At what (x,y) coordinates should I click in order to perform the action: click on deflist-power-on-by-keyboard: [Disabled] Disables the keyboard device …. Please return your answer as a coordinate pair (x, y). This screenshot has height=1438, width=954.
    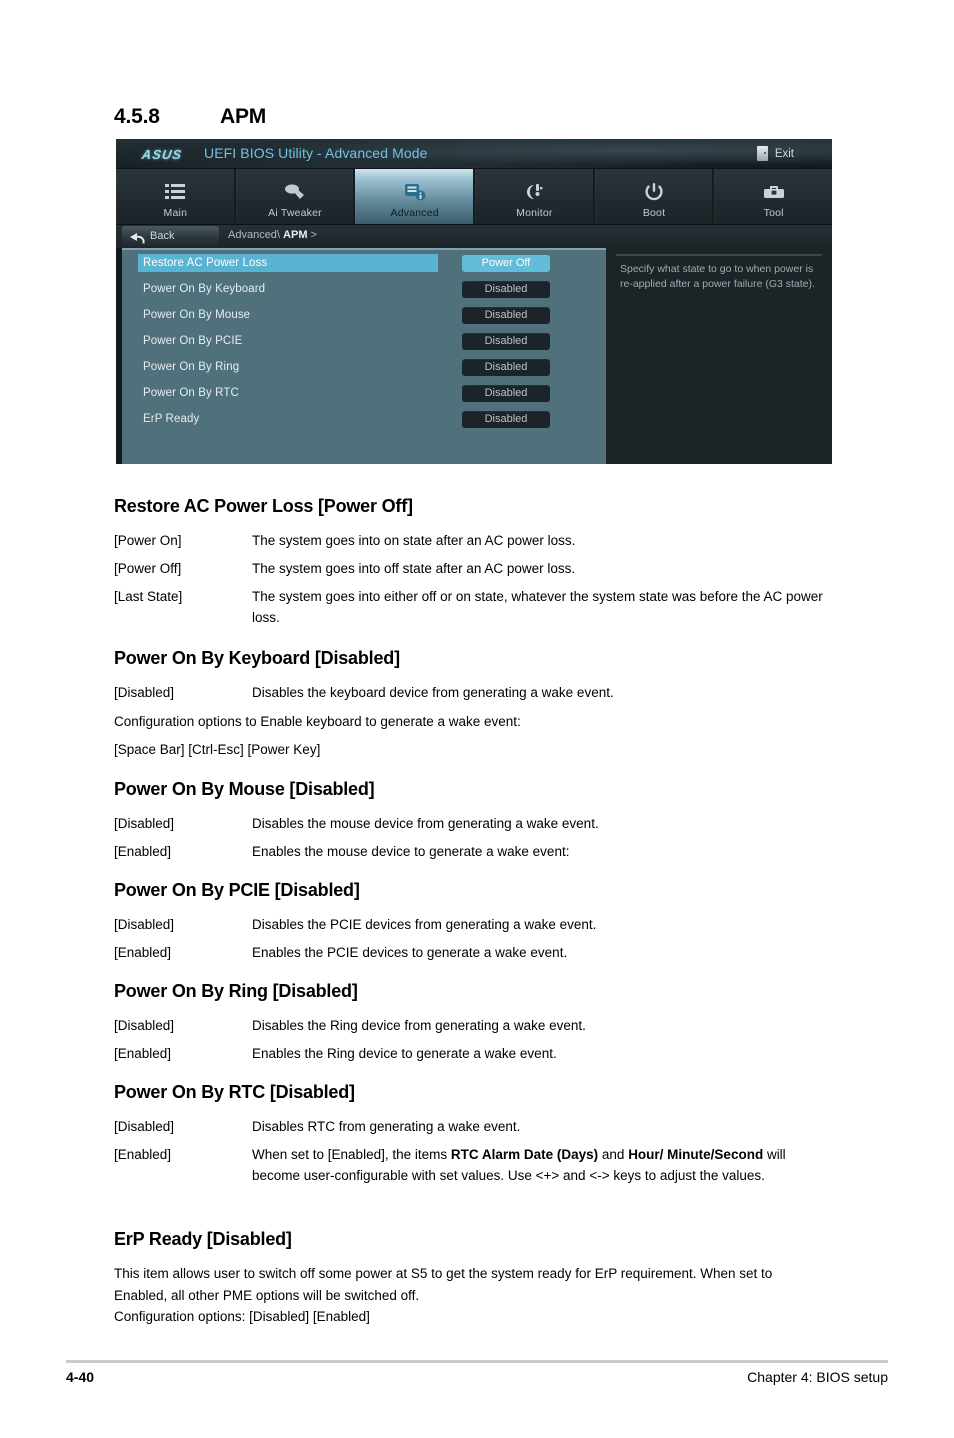
    Looking at the image, I should click on (474, 696).